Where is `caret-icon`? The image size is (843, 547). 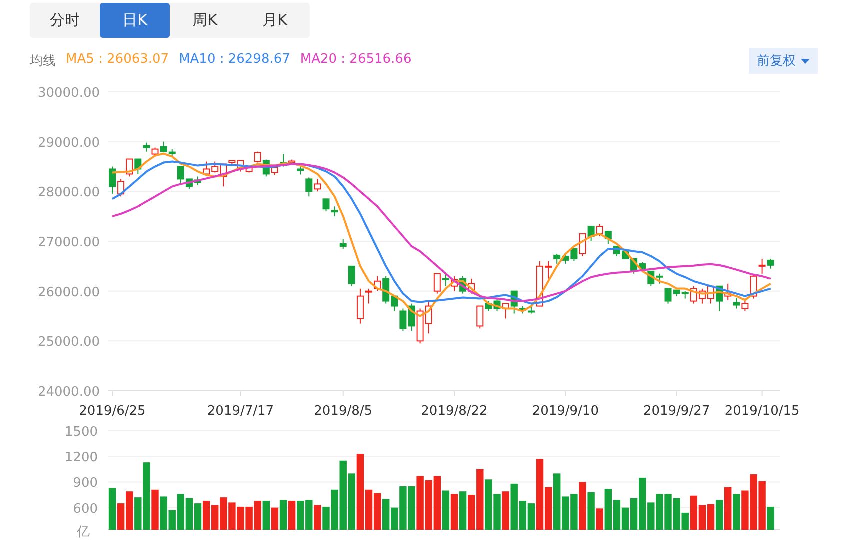
caret-icon is located at coordinates (805, 61).